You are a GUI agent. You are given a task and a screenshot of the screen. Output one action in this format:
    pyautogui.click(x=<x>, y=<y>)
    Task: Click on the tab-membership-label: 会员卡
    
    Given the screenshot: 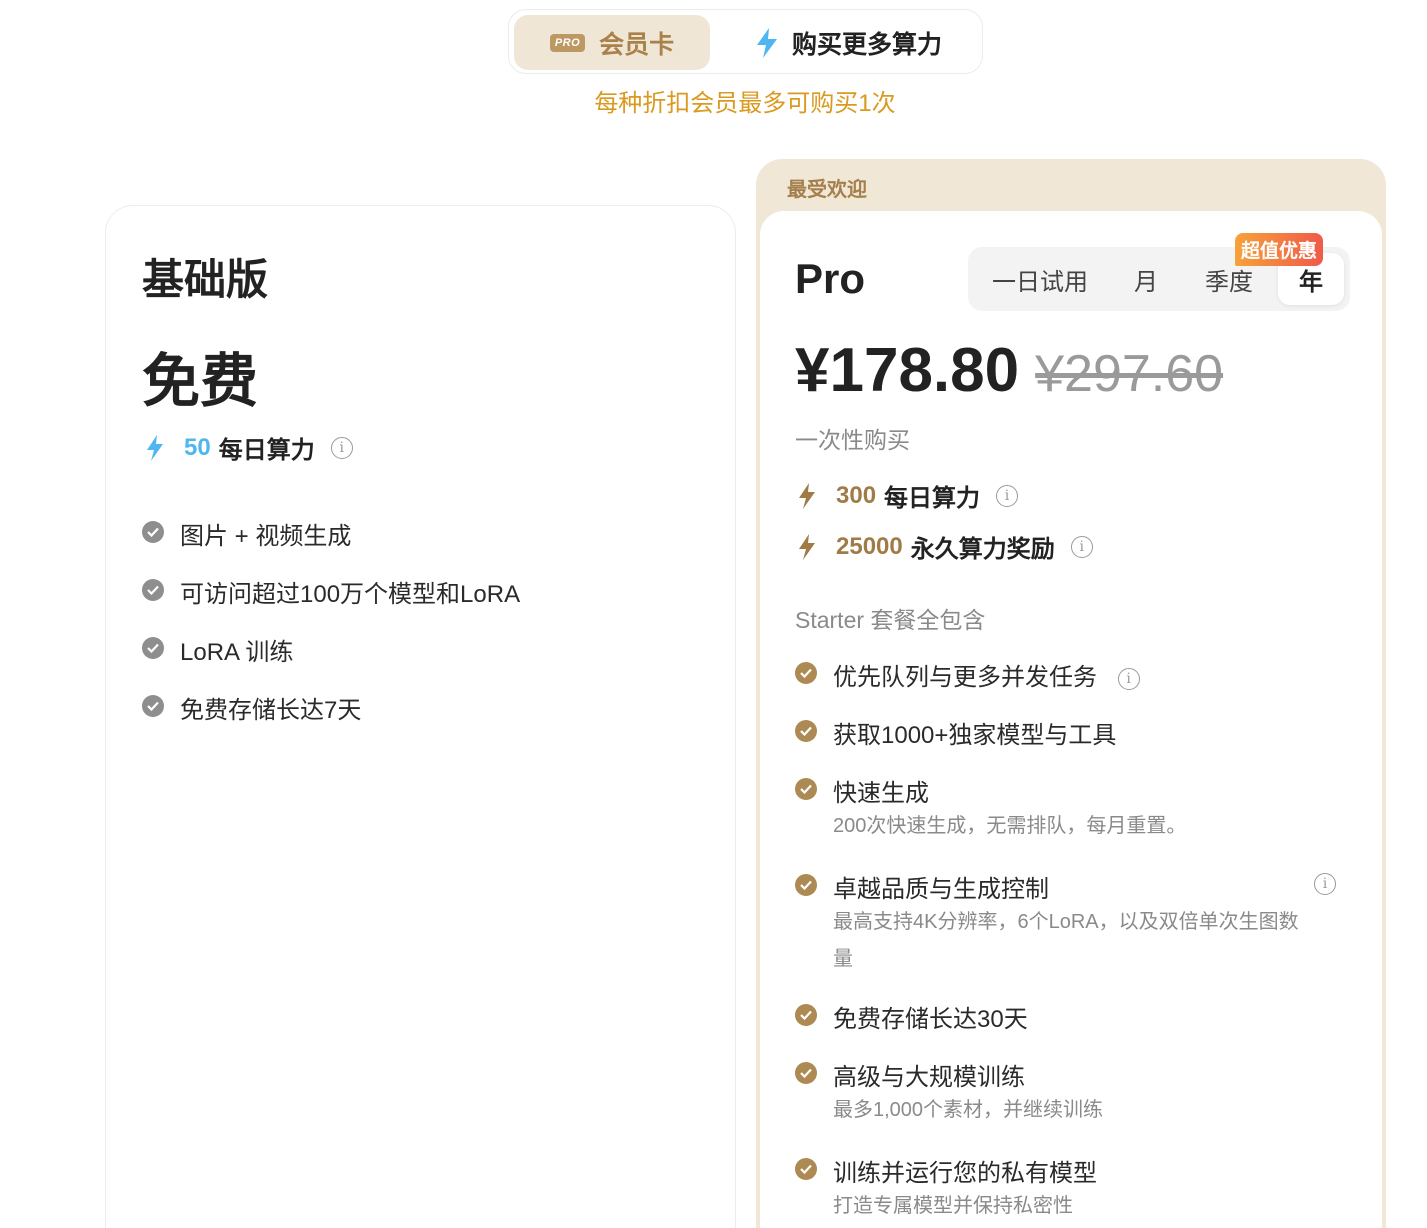 What is the action you would take?
    pyautogui.click(x=637, y=44)
    